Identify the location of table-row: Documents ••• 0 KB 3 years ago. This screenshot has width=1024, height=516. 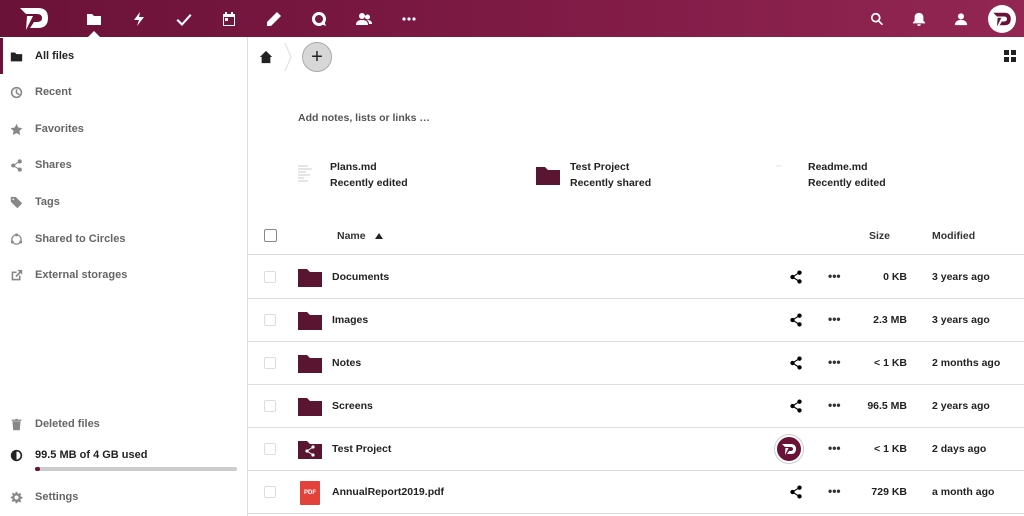
(636, 277).